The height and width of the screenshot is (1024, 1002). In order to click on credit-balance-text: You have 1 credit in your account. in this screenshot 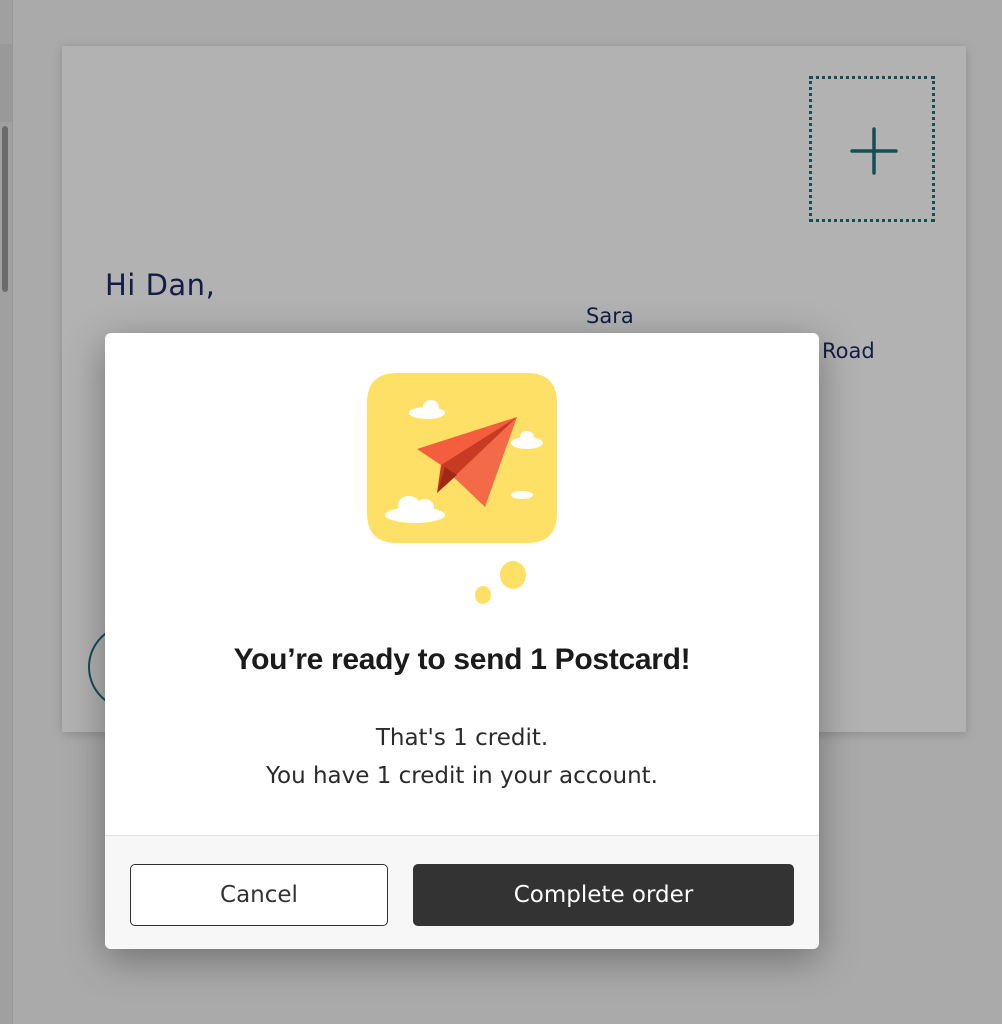, I will do `click(462, 776)`.